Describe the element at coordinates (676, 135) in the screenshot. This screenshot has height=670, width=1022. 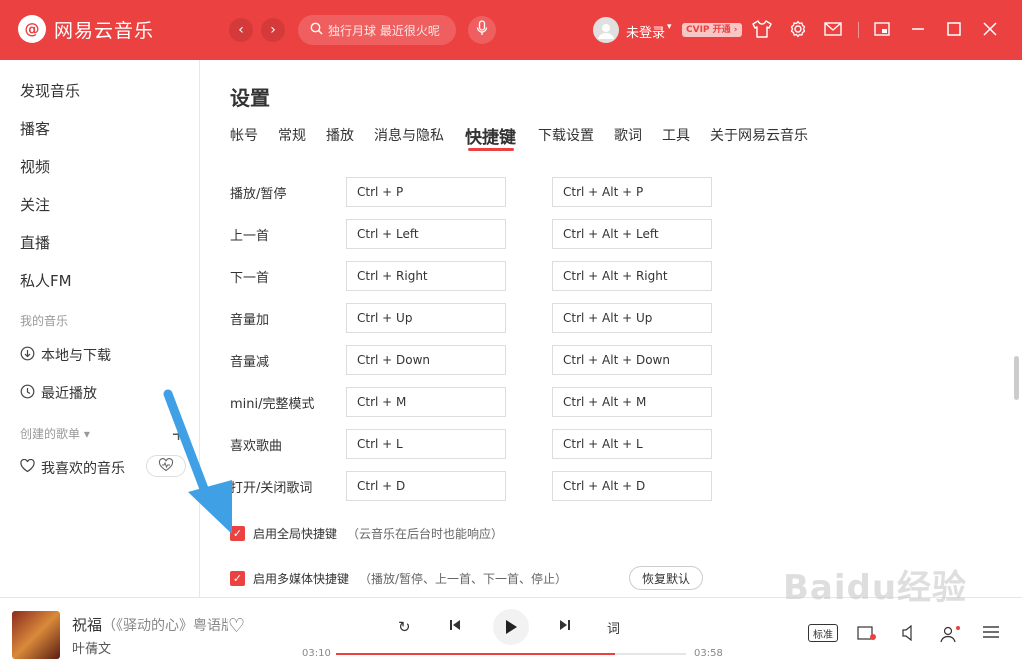
I see `tab-tools: 工具` at that location.